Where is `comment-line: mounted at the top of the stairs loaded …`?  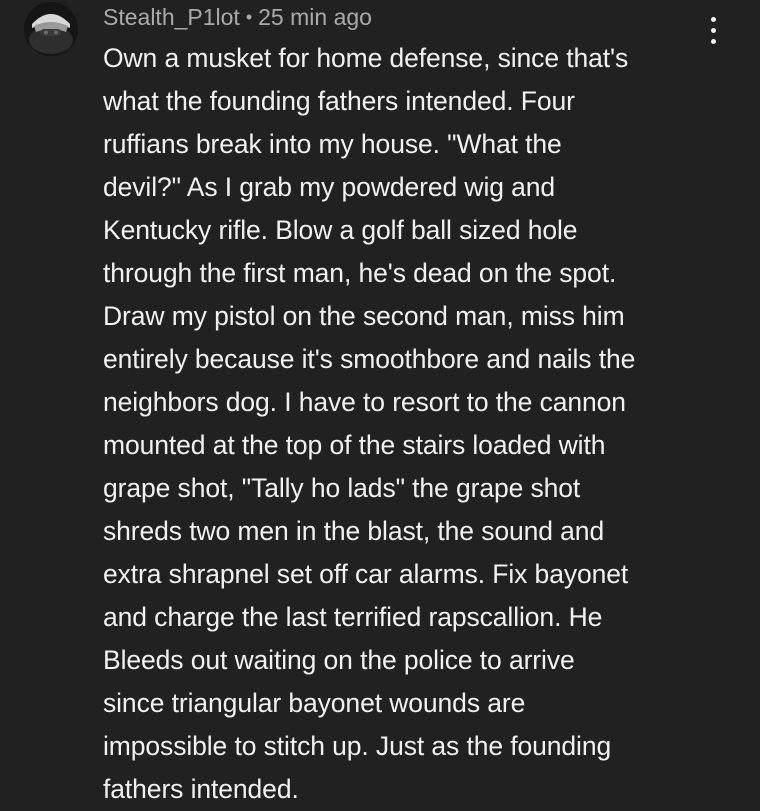 comment-line: mounted at the top of the stairs loaded … is located at coordinates (354, 445).